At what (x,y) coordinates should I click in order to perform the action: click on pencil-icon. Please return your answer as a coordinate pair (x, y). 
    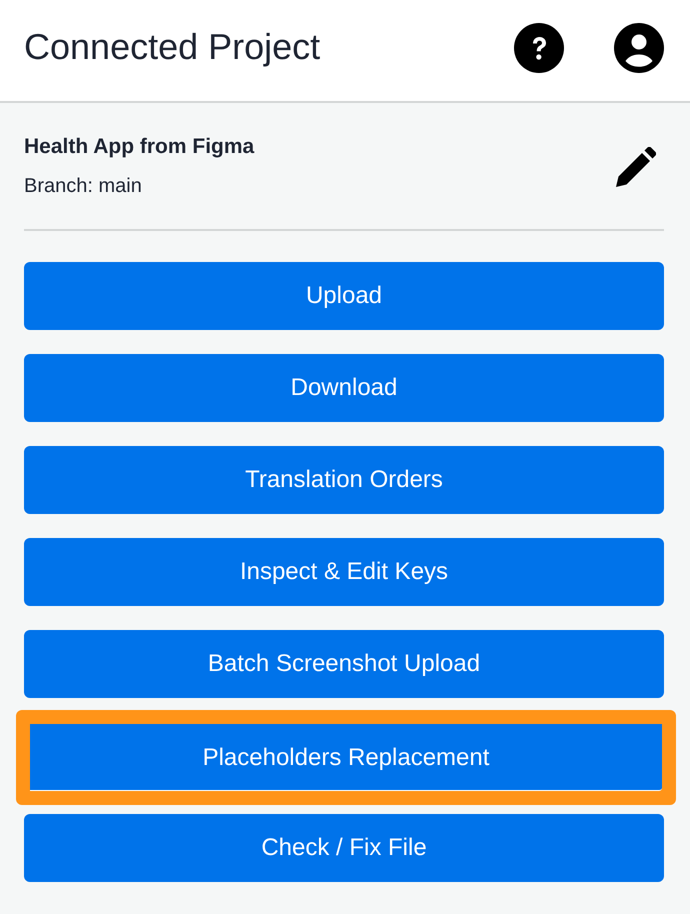
    Looking at the image, I should click on (635, 168).